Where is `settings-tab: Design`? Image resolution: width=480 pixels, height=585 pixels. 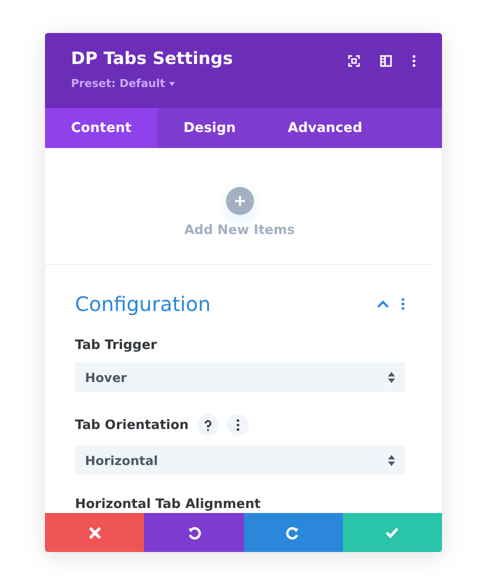
settings-tab: Design is located at coordinates (209, 128).